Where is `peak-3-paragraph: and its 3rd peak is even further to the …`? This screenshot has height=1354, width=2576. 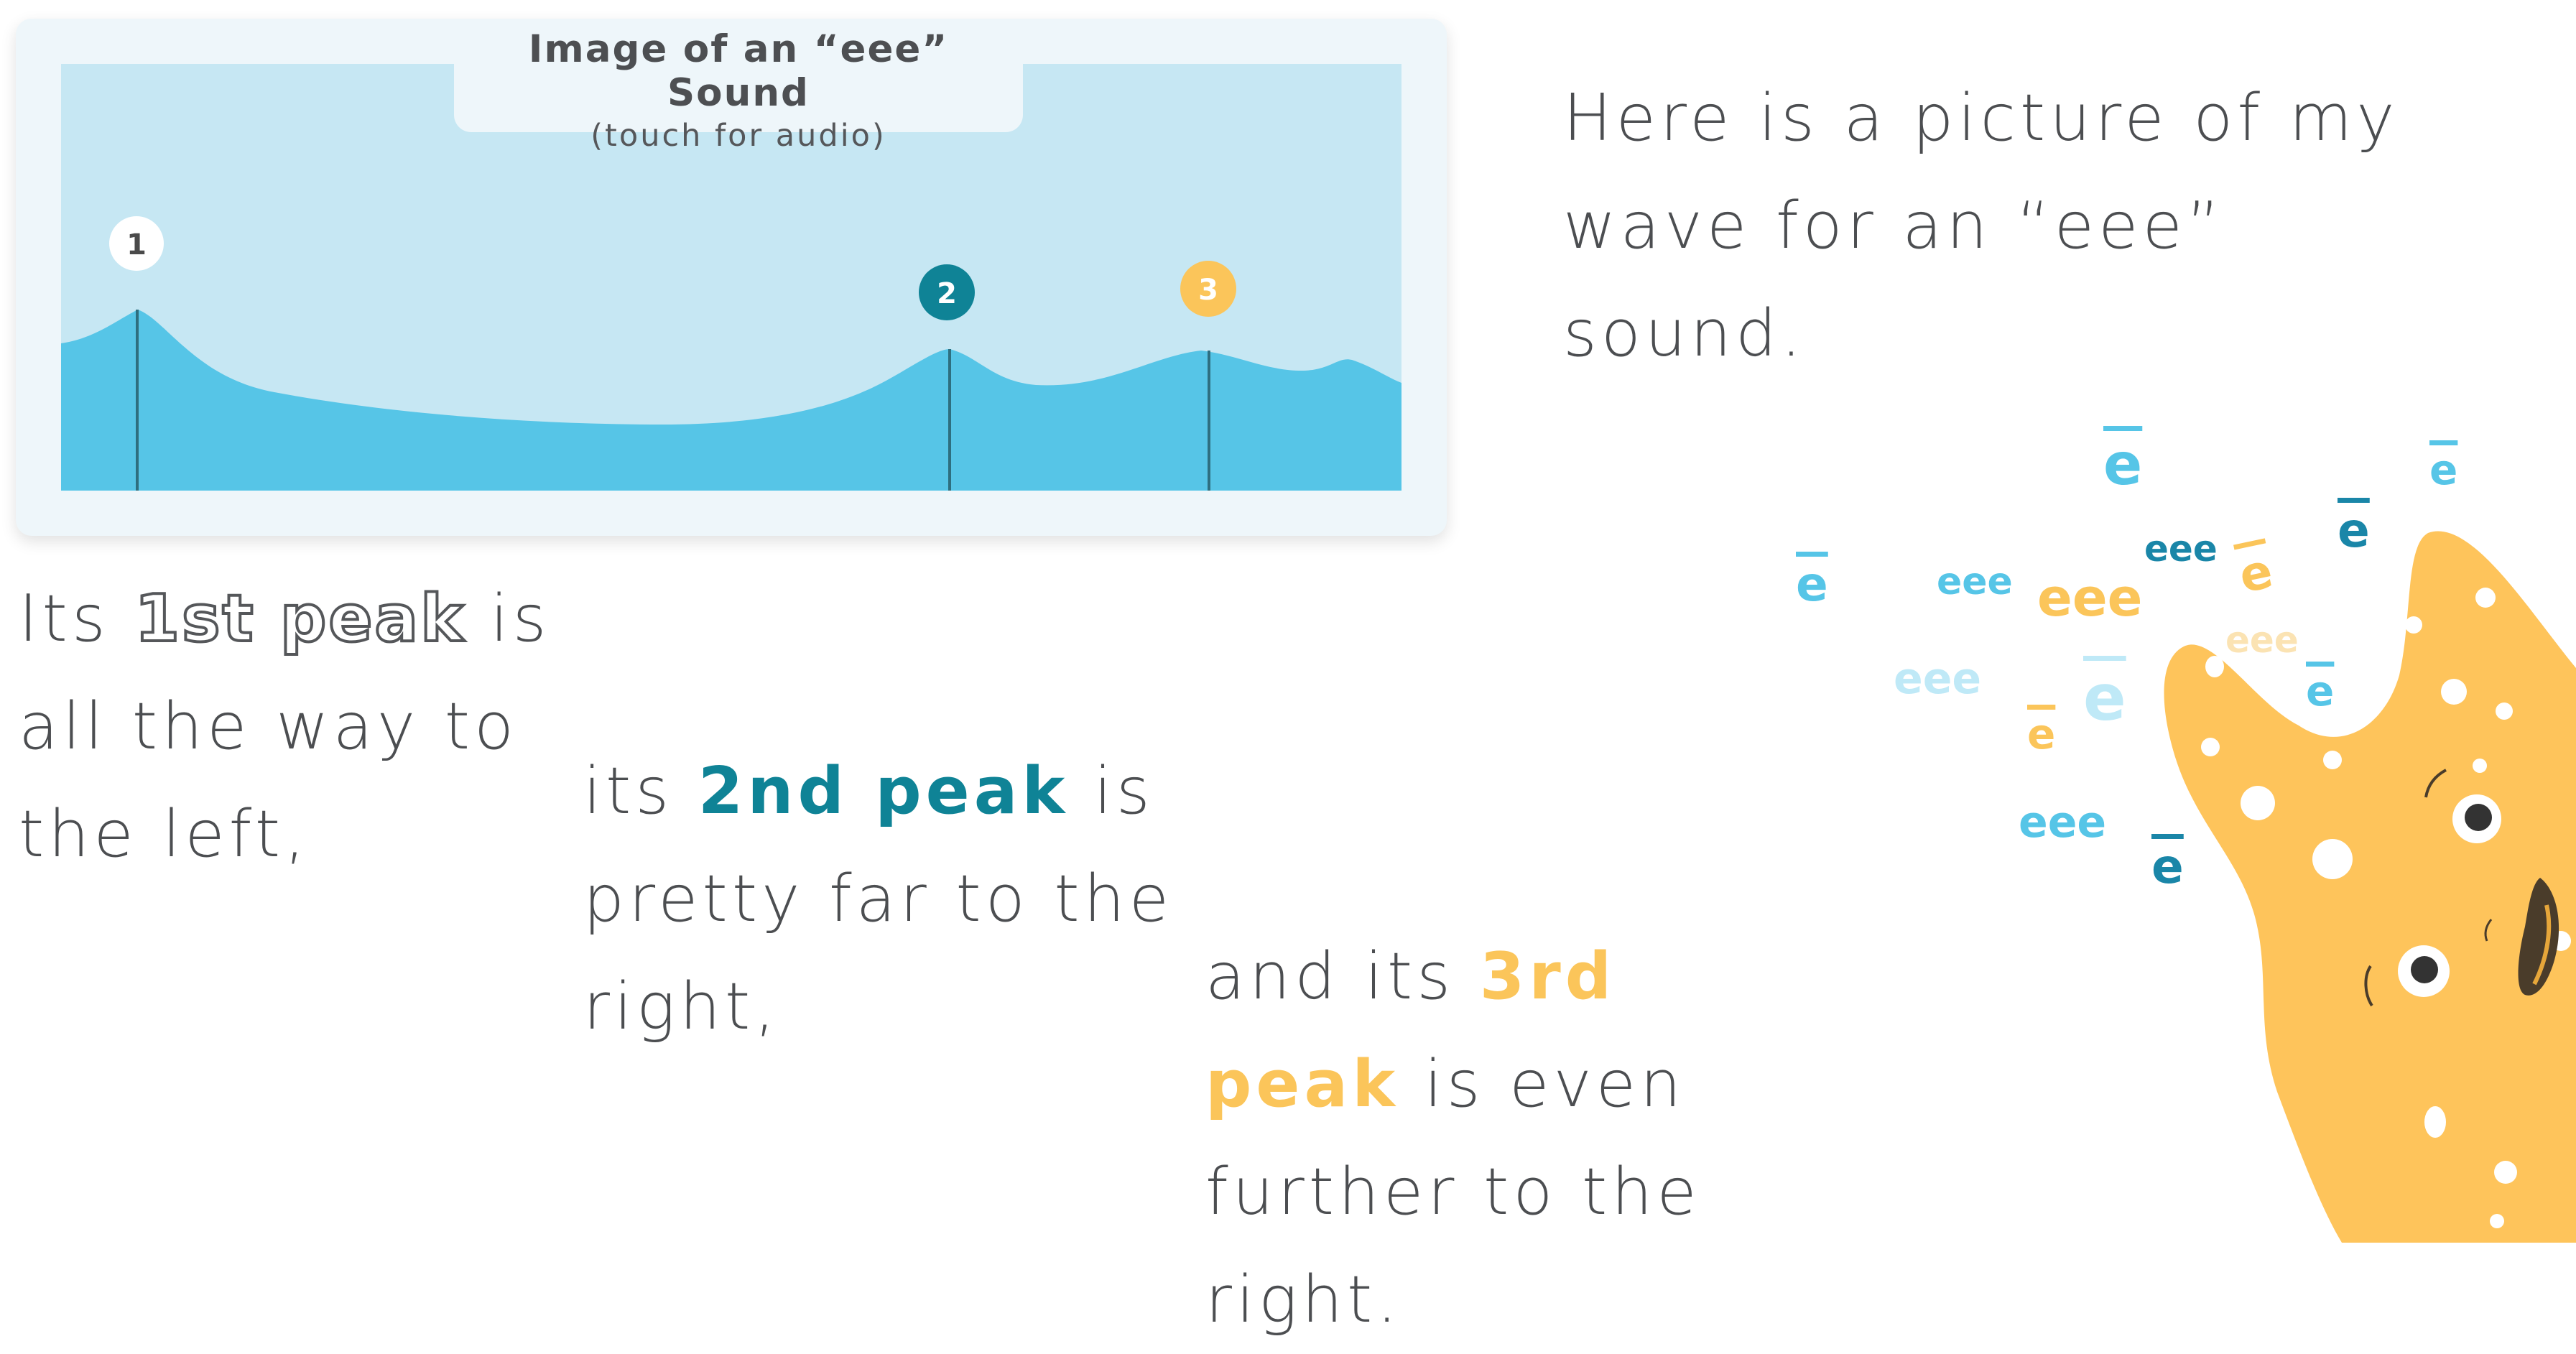 peak-3-paragraph: and its 3rd peak is even further to the … is located at coordinates (1514, 1138).